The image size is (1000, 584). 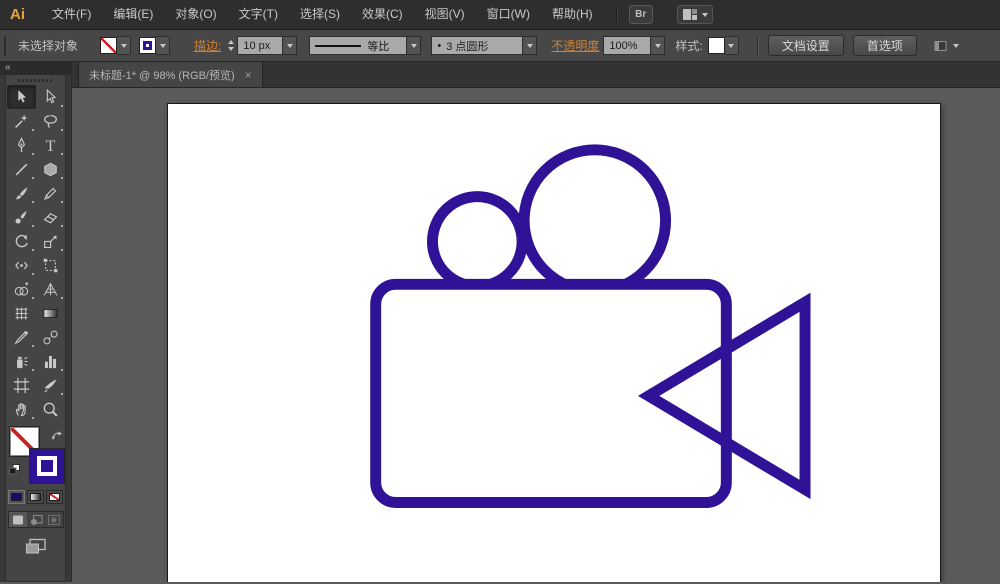 I want to click on panel-grip, so click(x=6, y=45).